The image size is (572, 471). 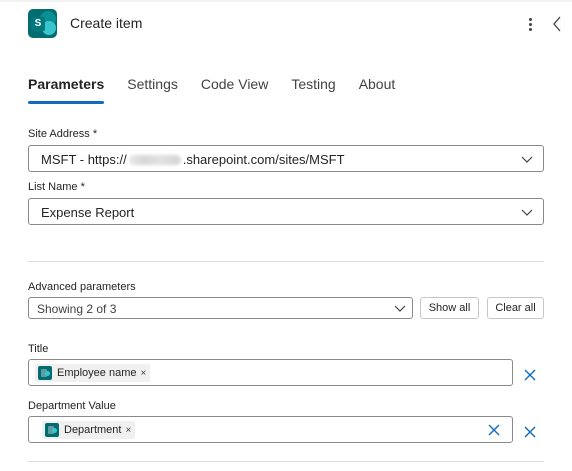 I want to click on site-address-prefix: MSFT - https://, so click(x=84, y=159).